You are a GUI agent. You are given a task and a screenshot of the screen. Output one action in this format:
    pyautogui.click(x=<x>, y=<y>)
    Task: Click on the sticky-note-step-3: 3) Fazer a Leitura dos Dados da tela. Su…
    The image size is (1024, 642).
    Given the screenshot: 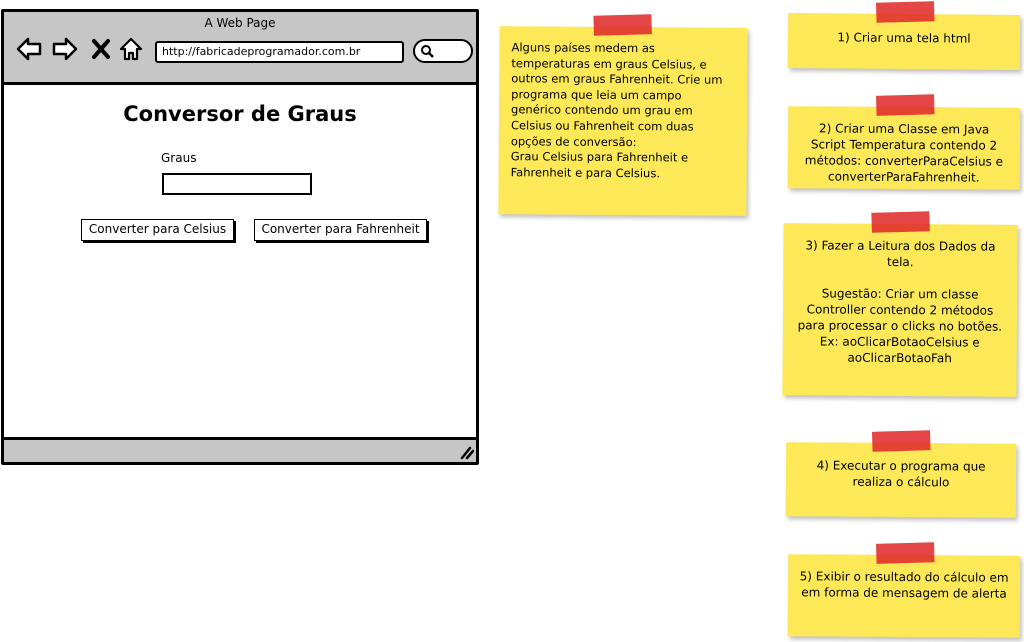 What is the action you would take?
    pyautogui.click(x=900, y=304)
    